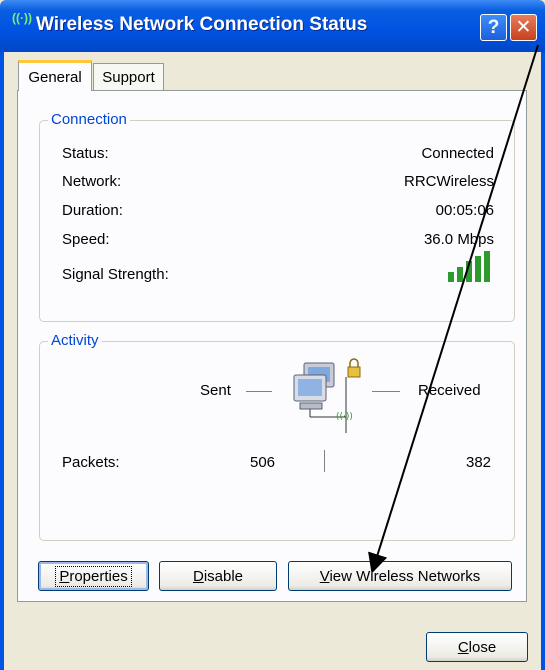  I want to click on close-button-label: Close, so click(477, 647).